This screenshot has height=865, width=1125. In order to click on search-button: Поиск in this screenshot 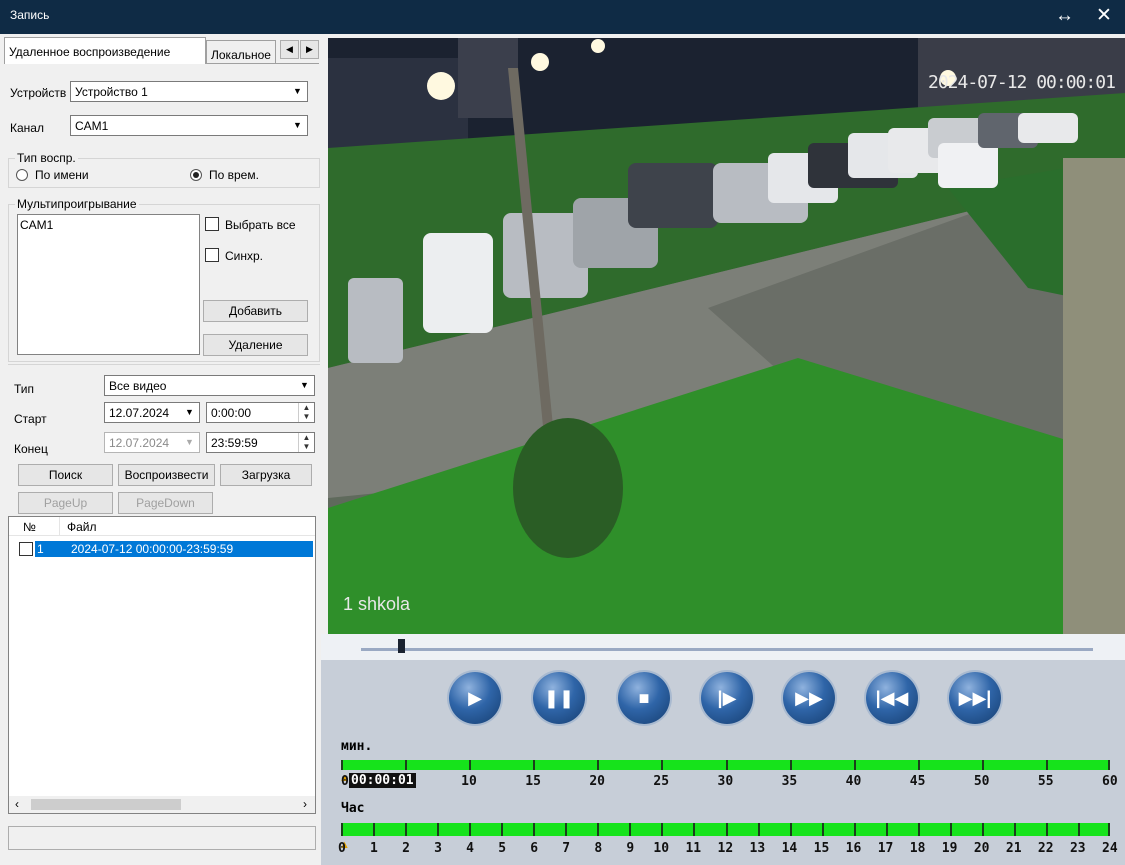, I will do `click(65, 475)`.